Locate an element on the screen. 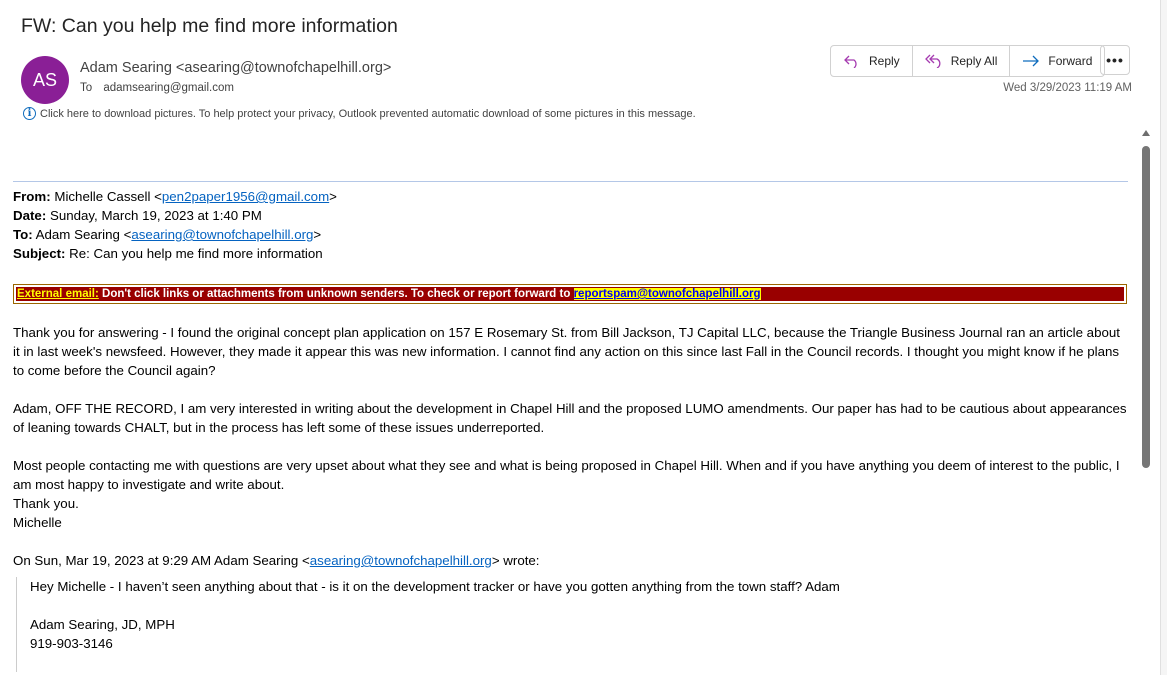 The width and height of the screenshot is (1167, 675). reply-all-icon is located at coordinates (932, 61).